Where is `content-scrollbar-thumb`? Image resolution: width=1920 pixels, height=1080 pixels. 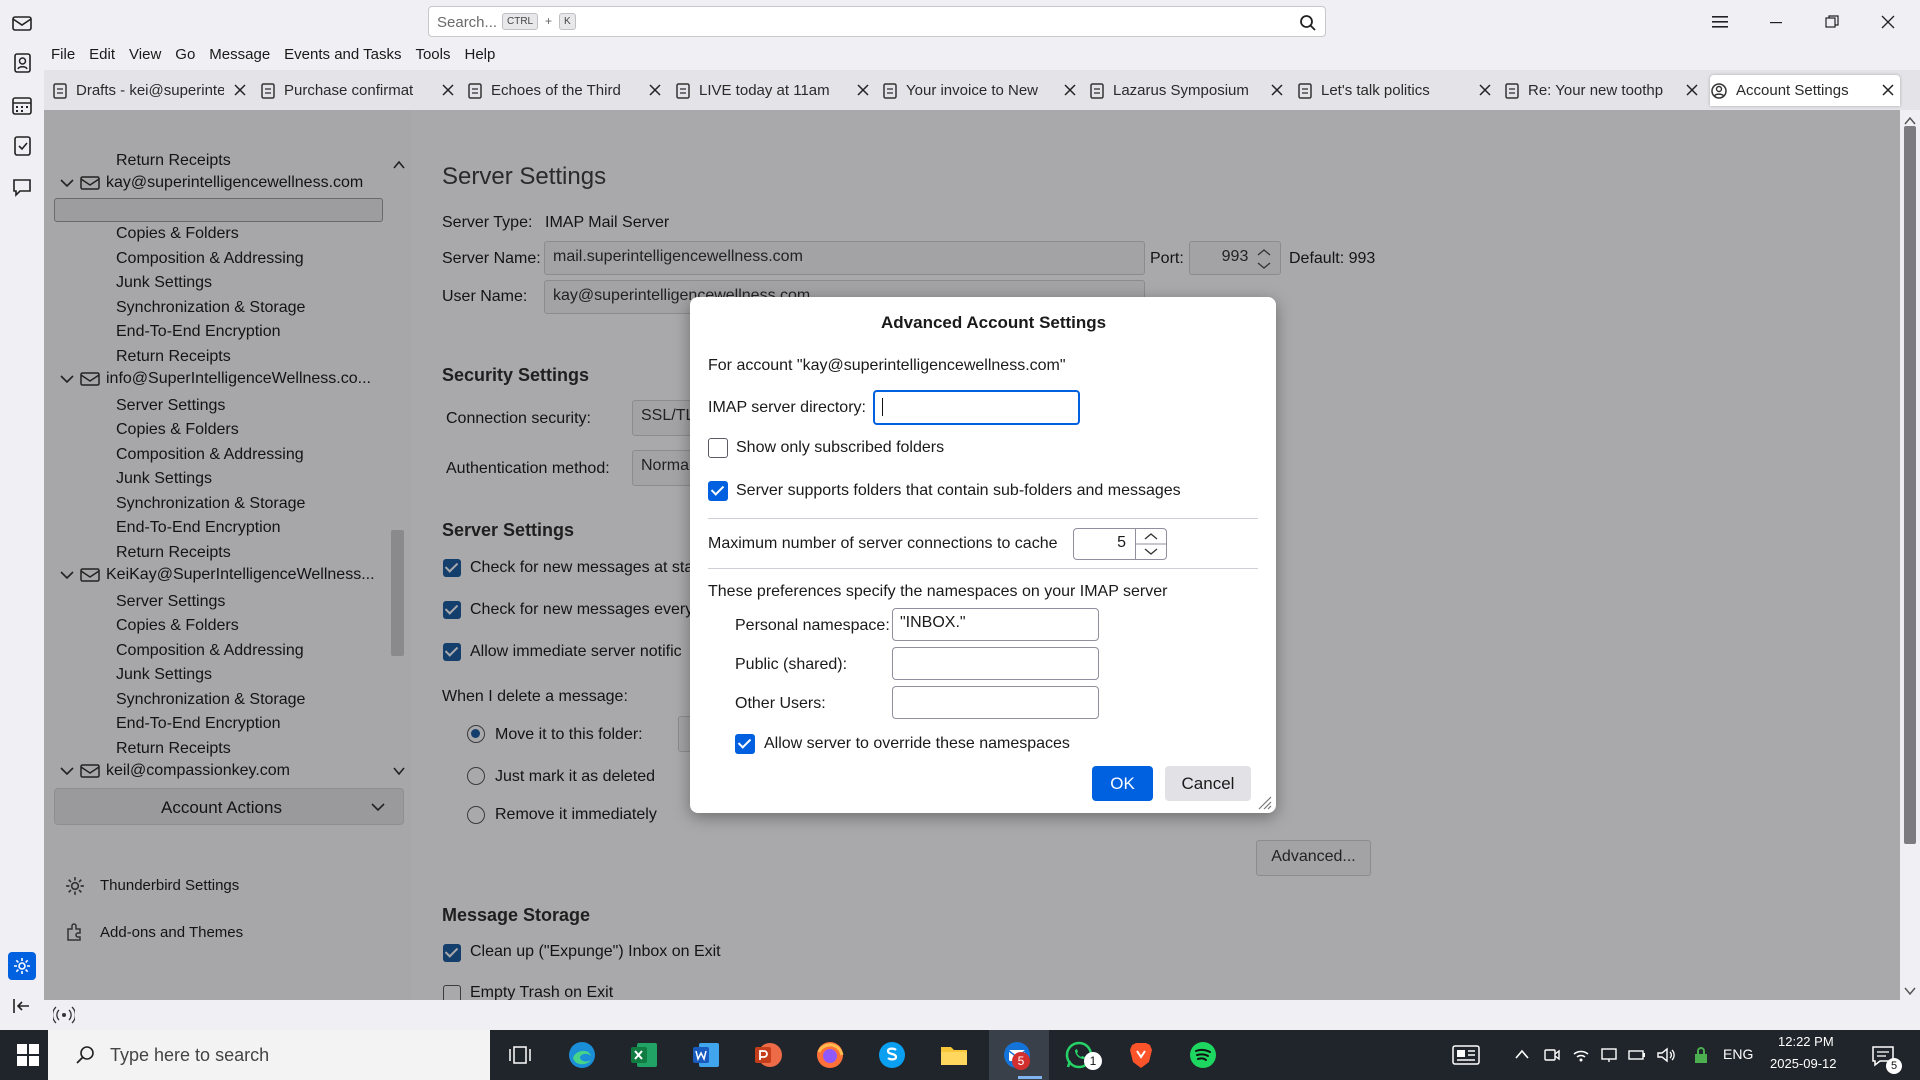 content-scrollbar-thumb is located at coordinates (1910, 485).